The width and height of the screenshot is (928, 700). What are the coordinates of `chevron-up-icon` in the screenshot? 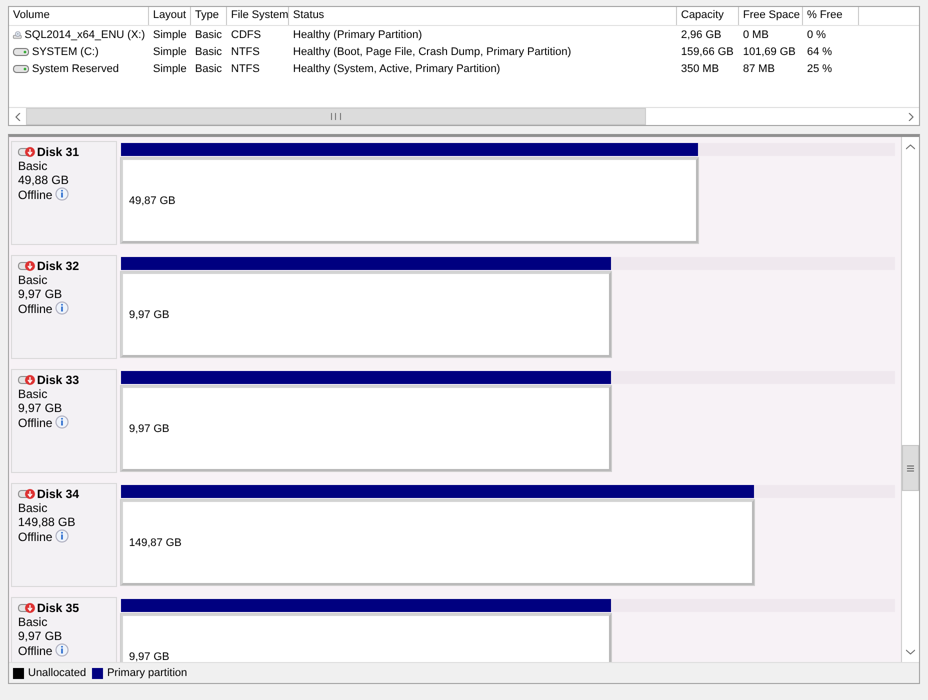 It's located at (910, 147).